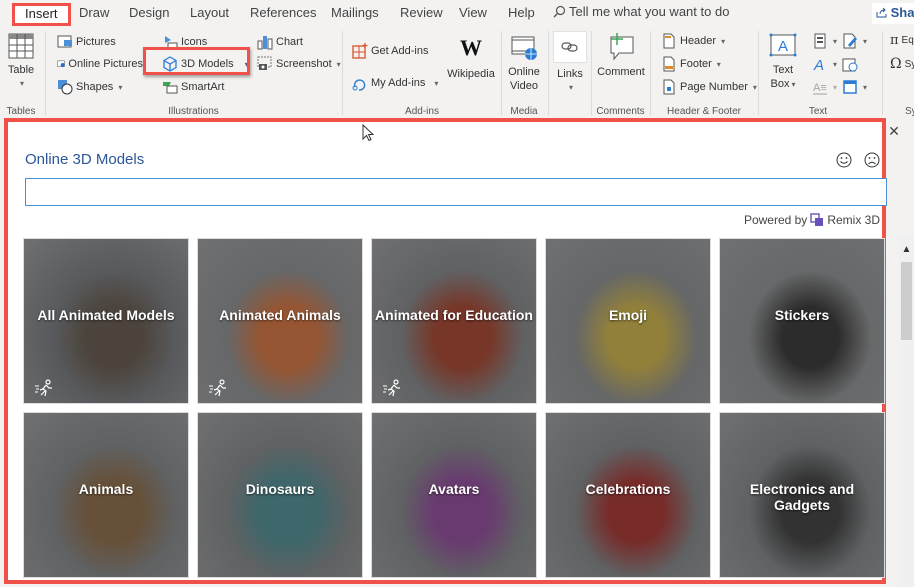  Describe the element at coordinates (85, 159) in the screenshot. I see `dialog-title: Online 3D Models` at that location.